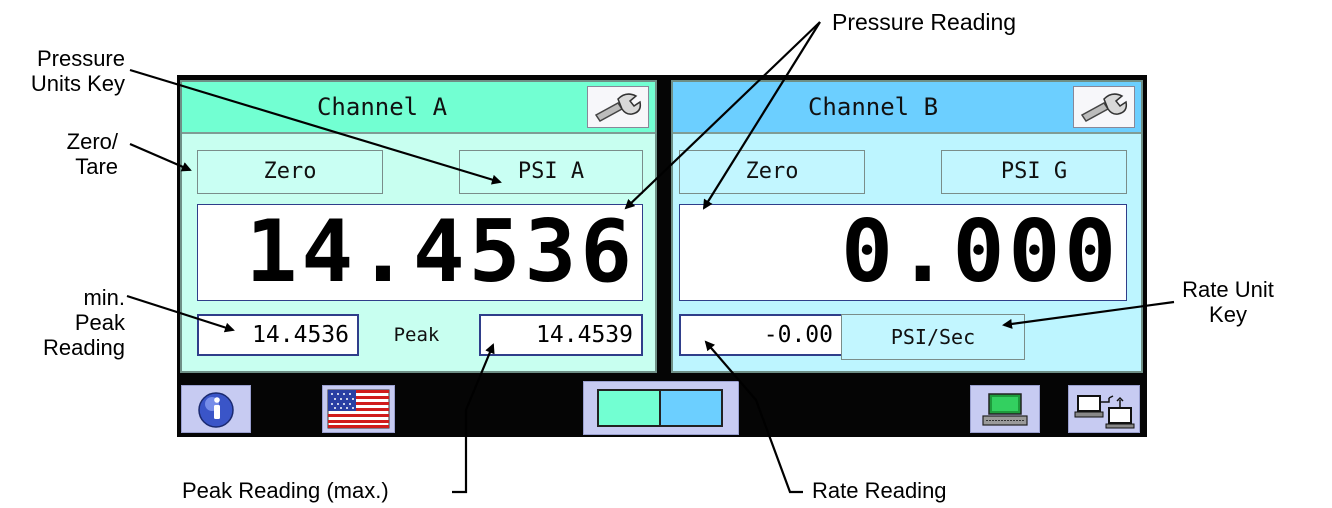  I want to click on channel-b-settings-button, so click(1104, 107).